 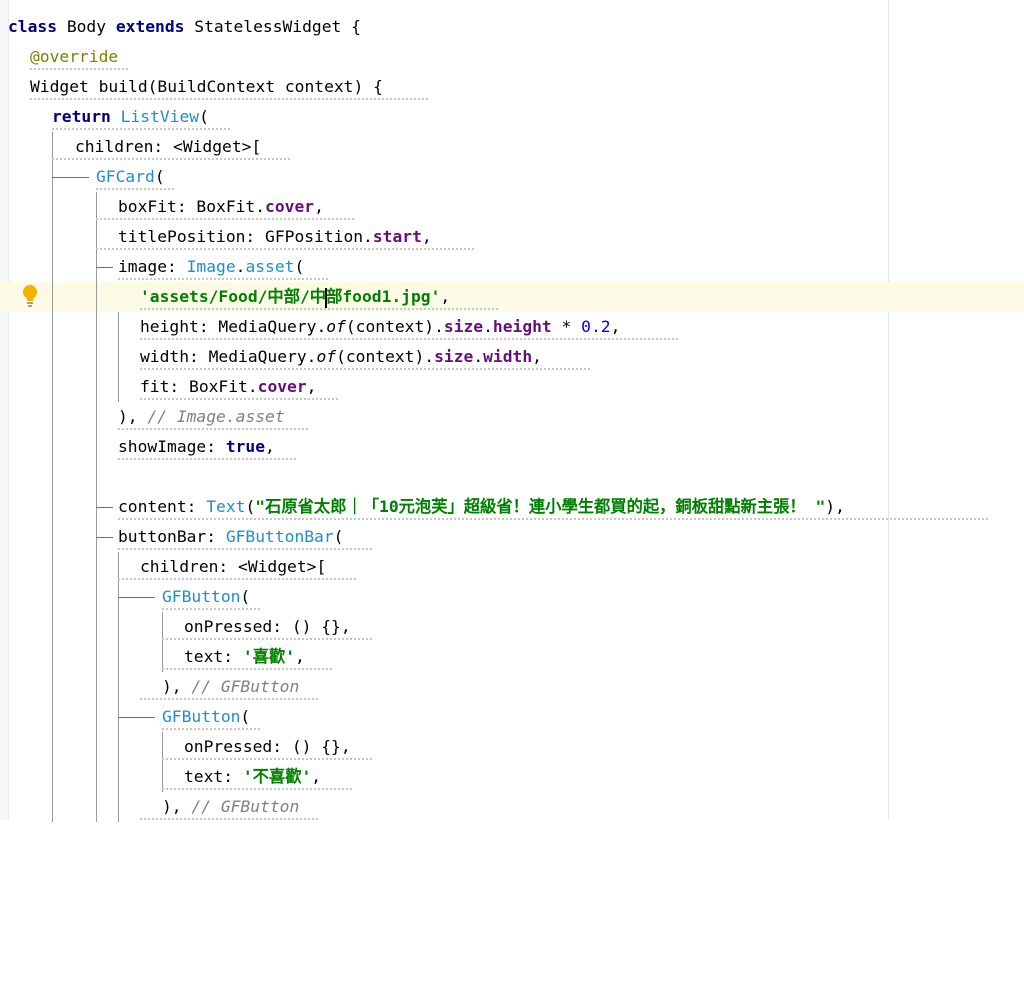 What do you see at coordinates (512, 687) in the screenshot?
I see `code-line-23: ), // GFButton` at bounding box center [512, 687].